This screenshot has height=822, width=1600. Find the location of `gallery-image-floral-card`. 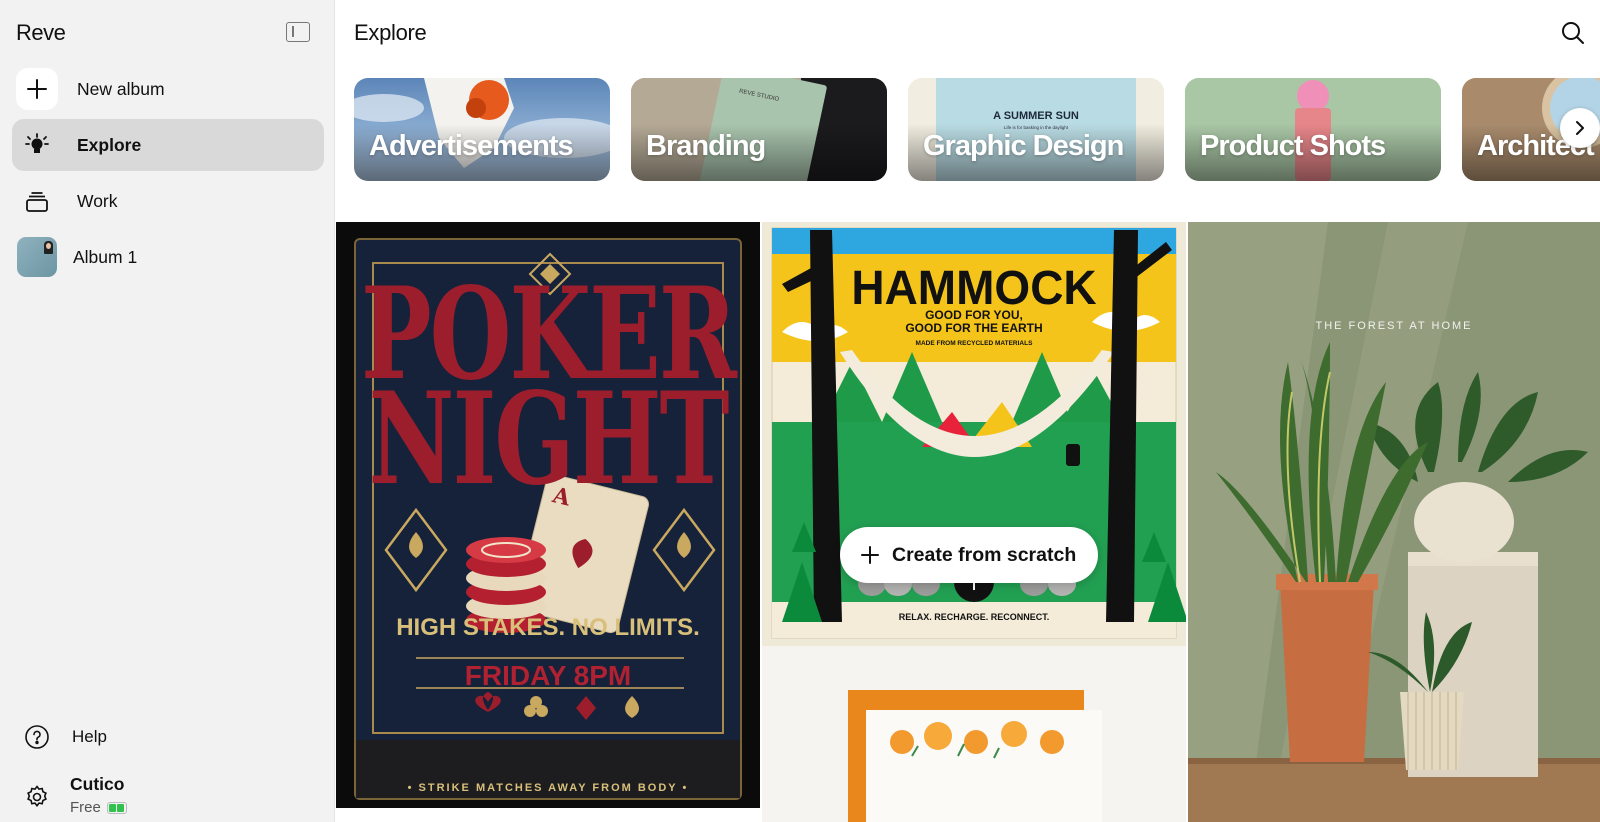

gallery-image-floral-card is located at coordinates (974, 734).